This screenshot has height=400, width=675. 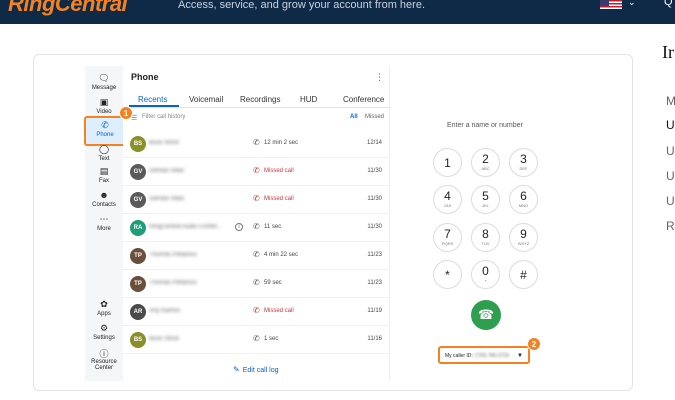 I want to click on dial-key-digit: 4, so click(x=447, y=196).